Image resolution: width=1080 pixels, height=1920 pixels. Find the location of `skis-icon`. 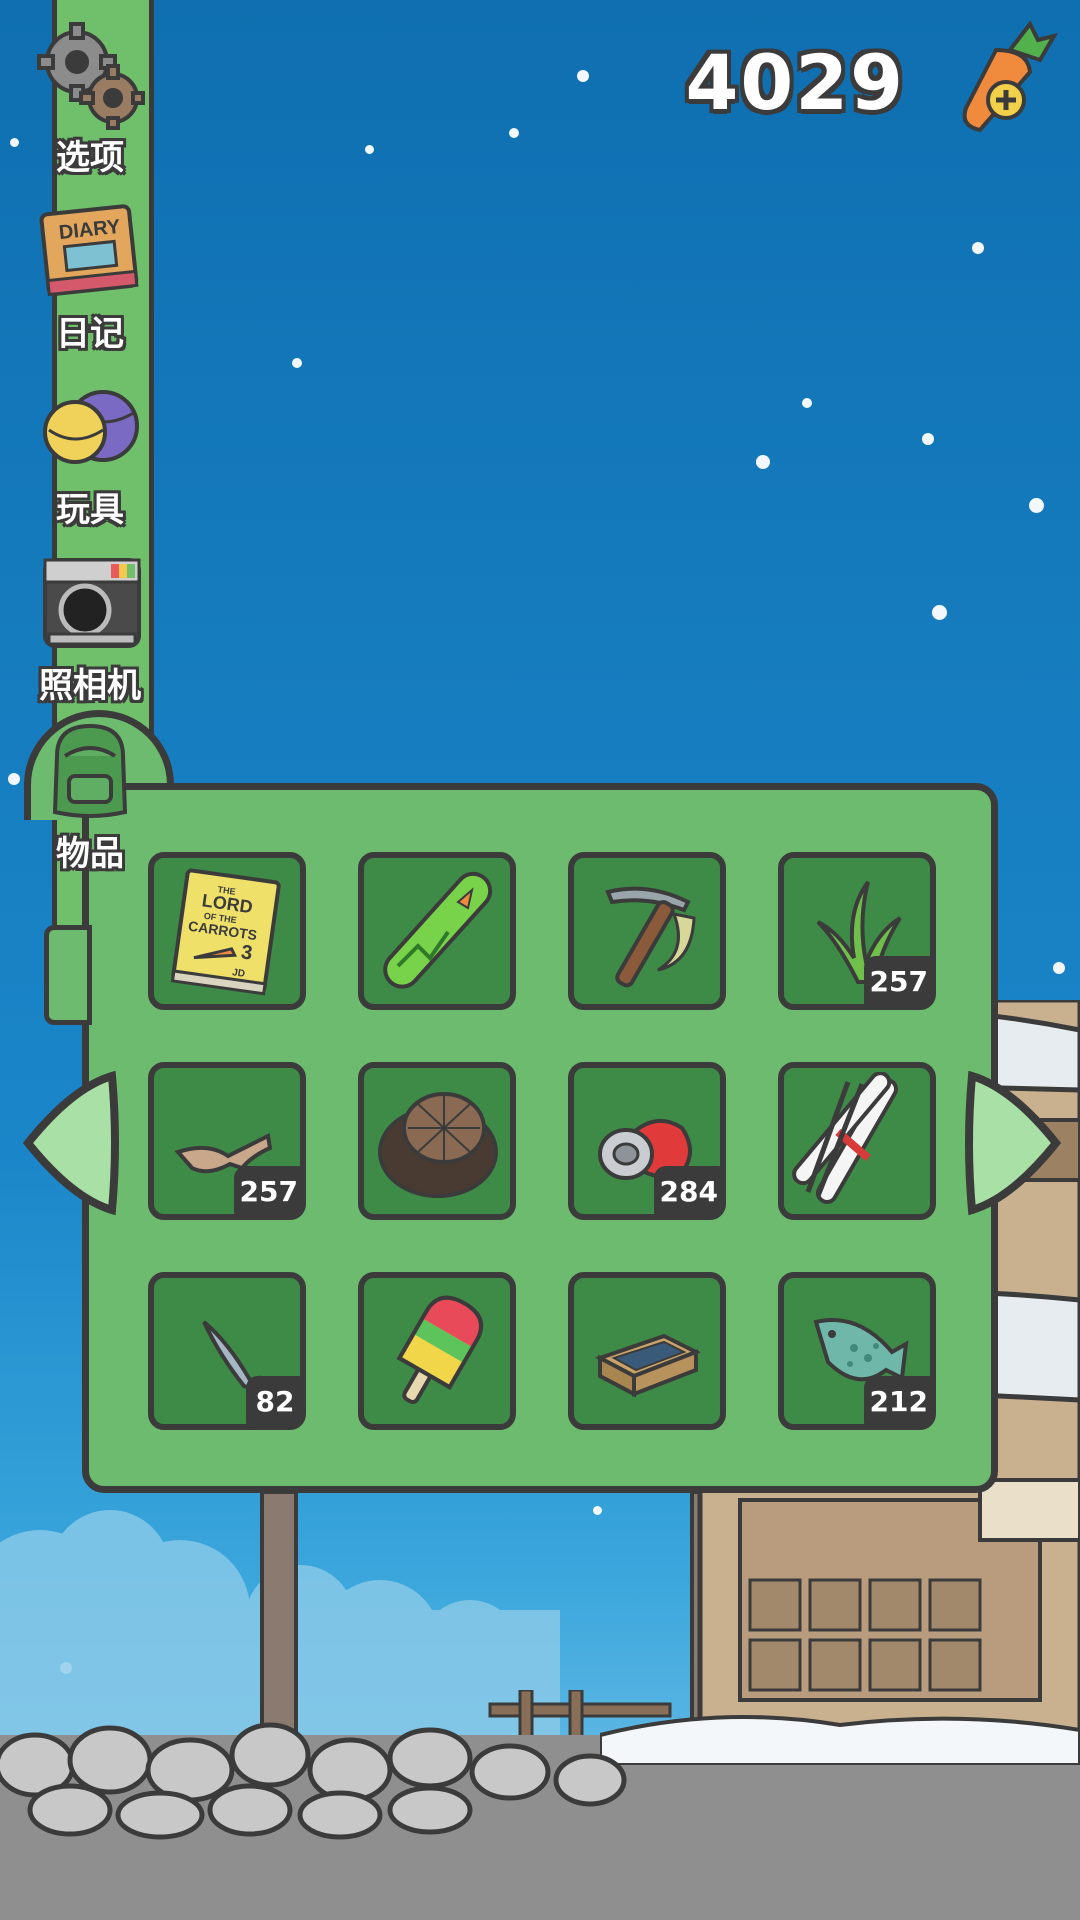

skis-icon is located at coordinates (845, 1138).